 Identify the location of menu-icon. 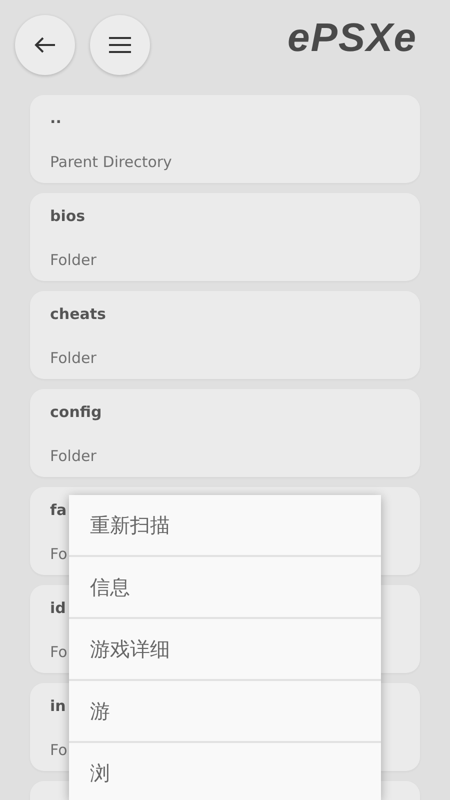
(120, 45).